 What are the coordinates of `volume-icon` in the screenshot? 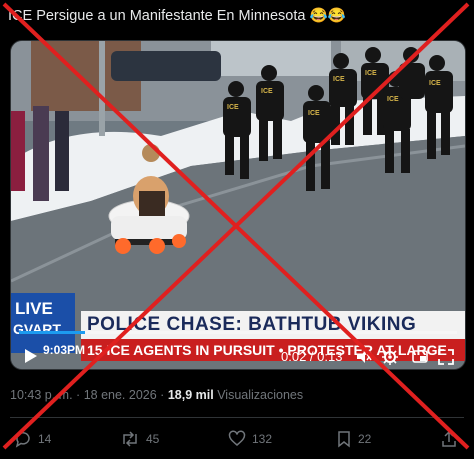 It's located at (364, 357).